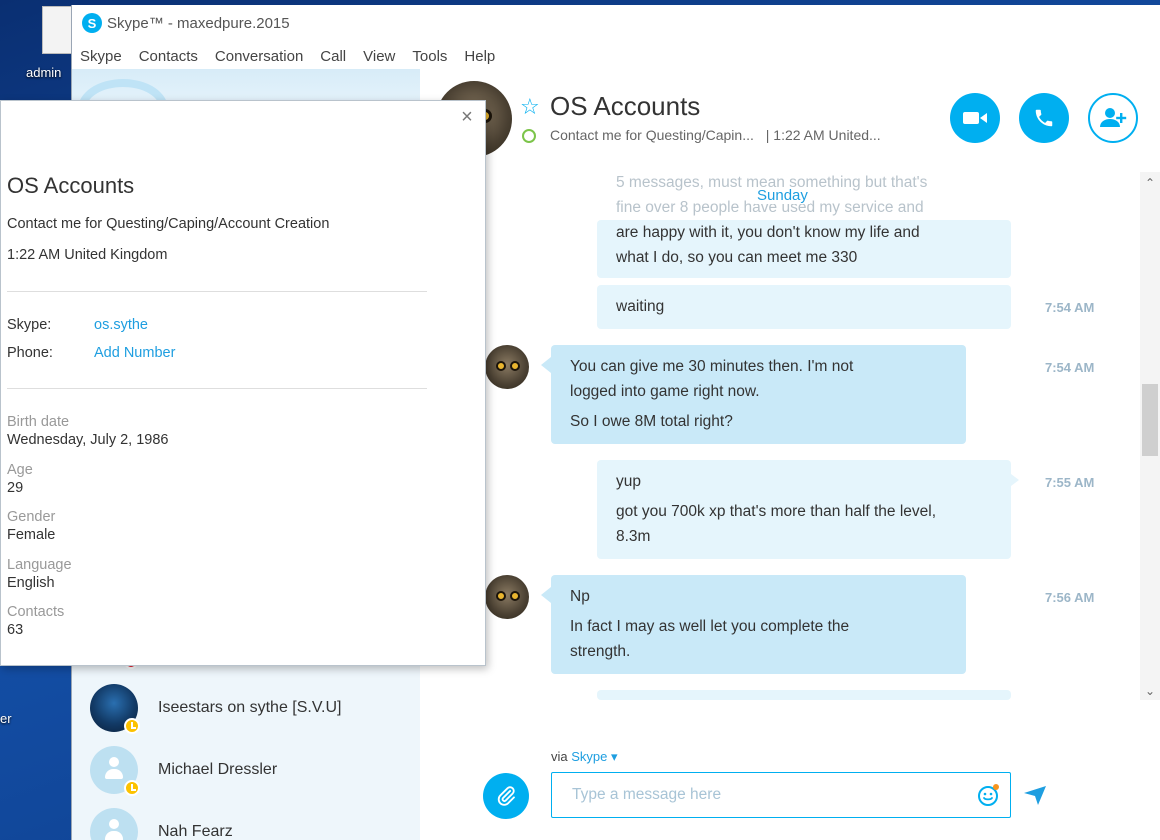  I want to click on gender-value: Female, so click(31, 535).